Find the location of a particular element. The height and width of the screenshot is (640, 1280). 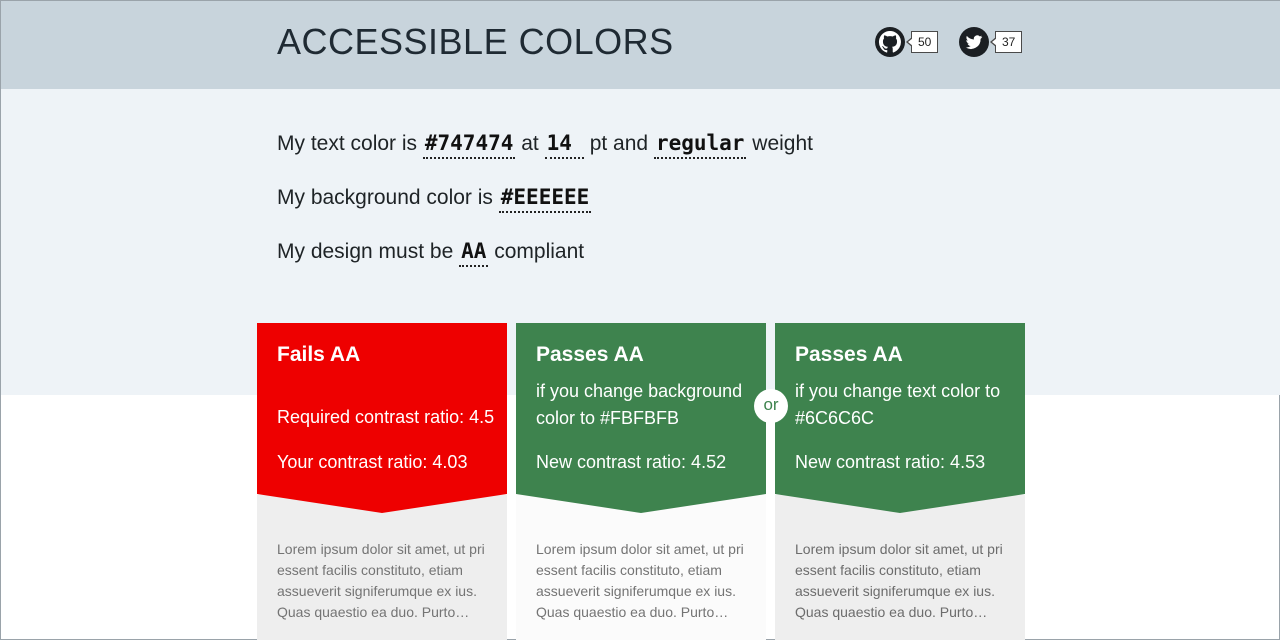

compliance-level-select: AA is located at coordinates (474, 253).